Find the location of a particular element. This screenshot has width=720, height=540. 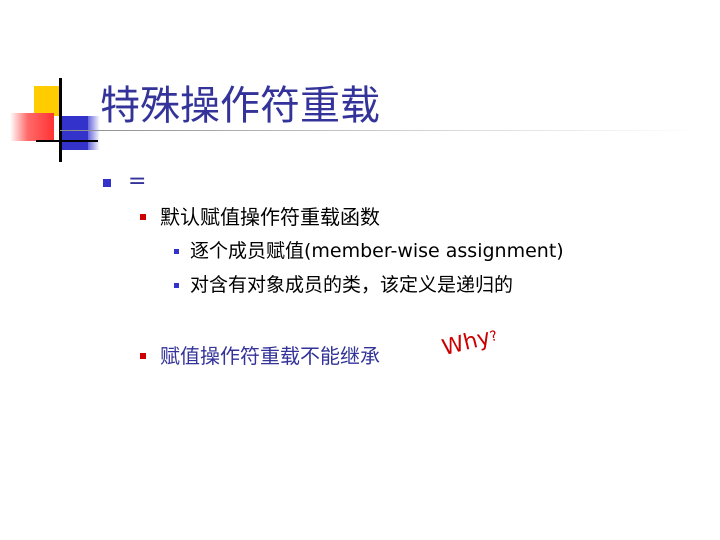

logo-yellow-block is located at coordinates (47, 101).